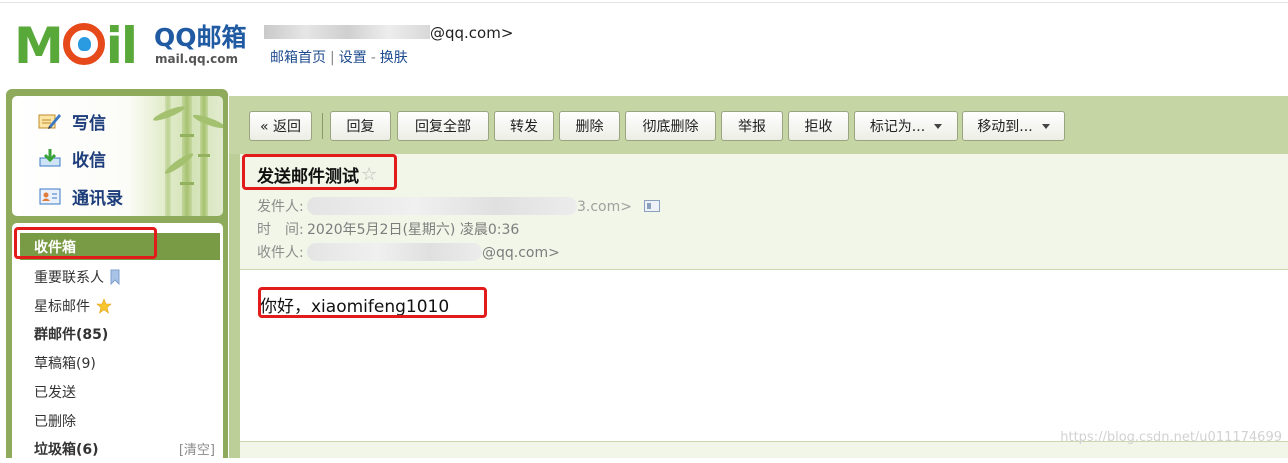  Describe the element at coordinates (89, 123) in the screenshot. I see `compose-label: 写信` at that location.